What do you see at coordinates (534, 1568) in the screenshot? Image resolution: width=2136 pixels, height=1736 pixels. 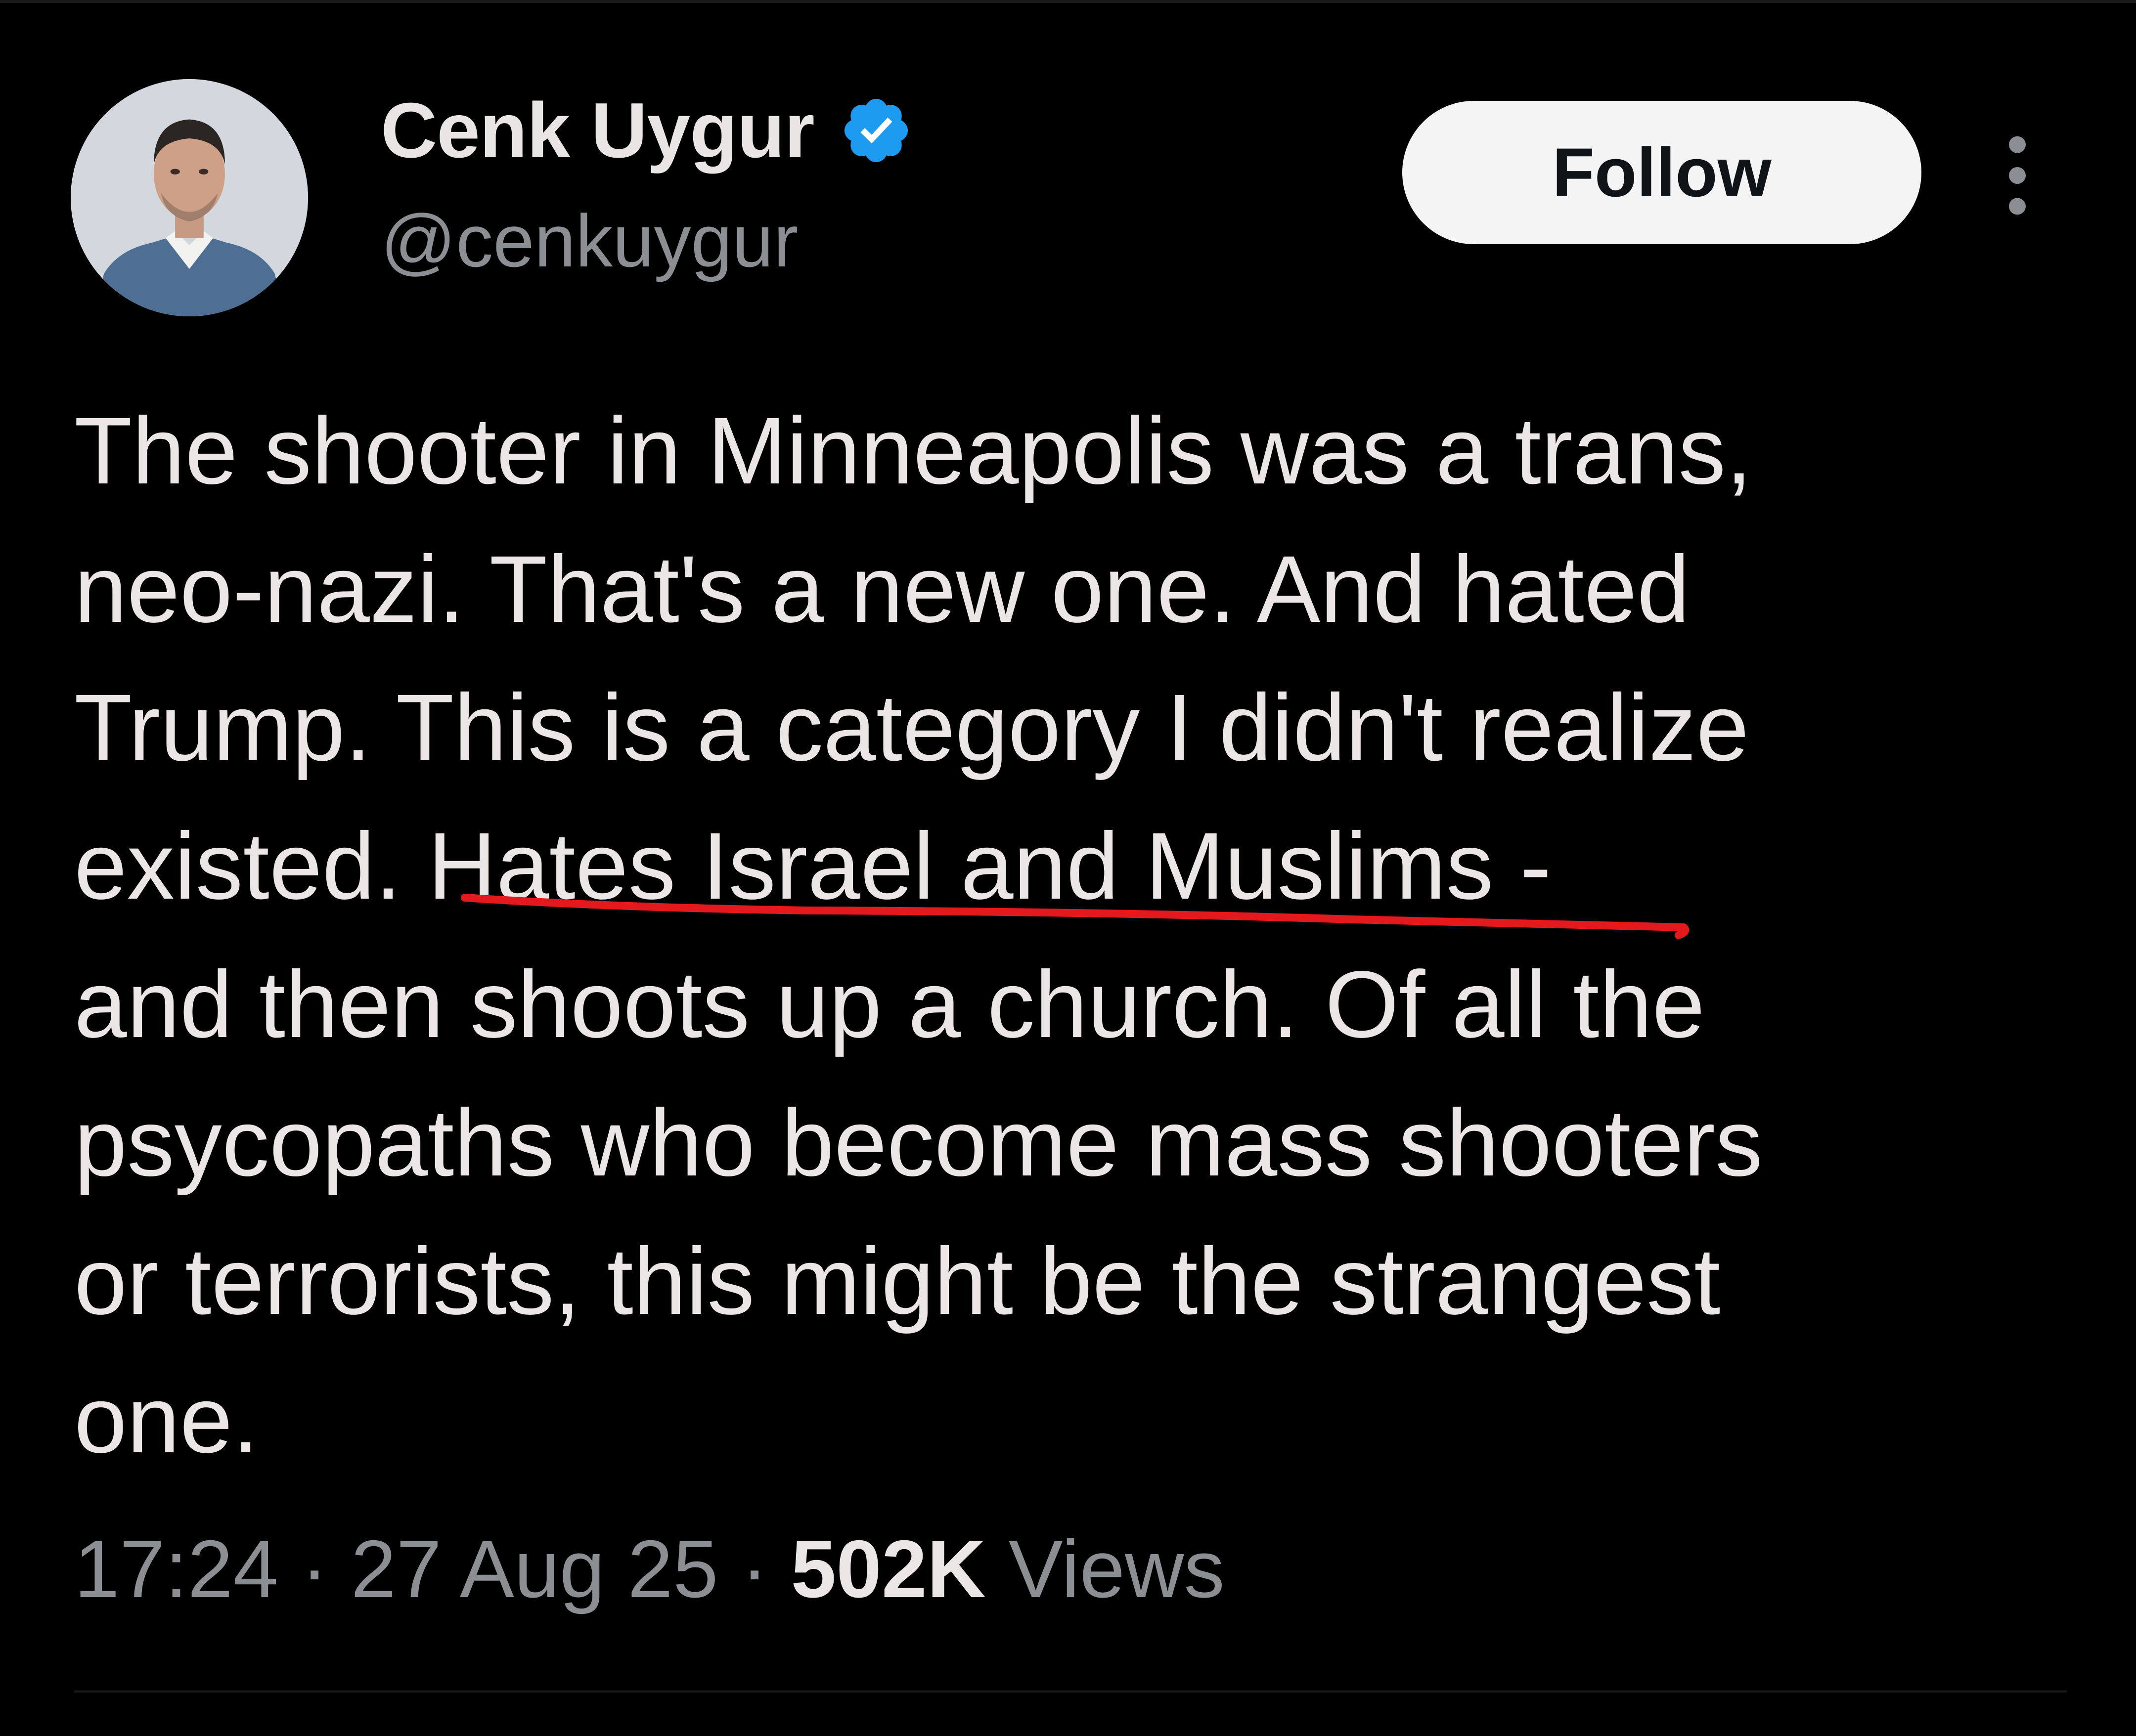 I see `tweet-date: 27 Aug 25` at bounding box center [534, 1568].